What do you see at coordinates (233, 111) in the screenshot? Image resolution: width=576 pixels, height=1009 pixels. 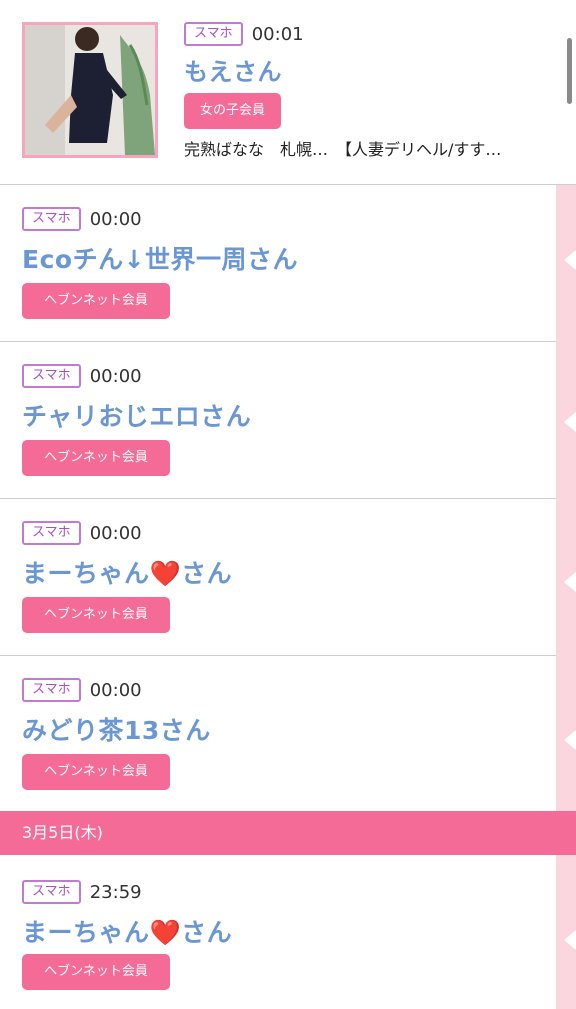 I see `member-badge: 女の子会員` at bounding box center [233, 111].